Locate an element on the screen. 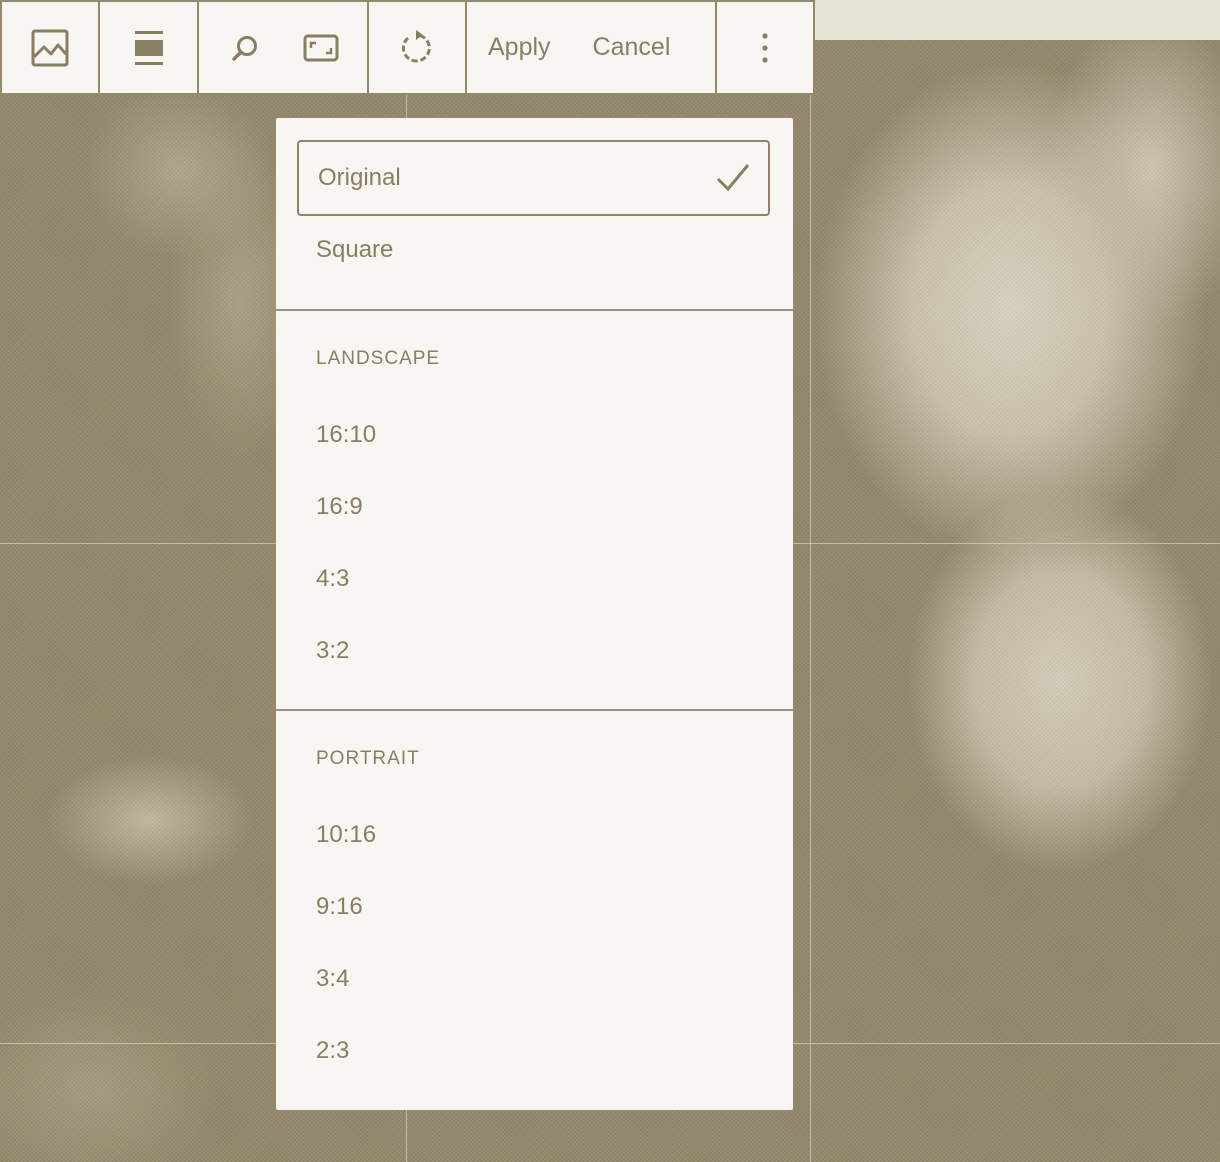  toolbar-group-rotate is located at coordinates (418, 47).